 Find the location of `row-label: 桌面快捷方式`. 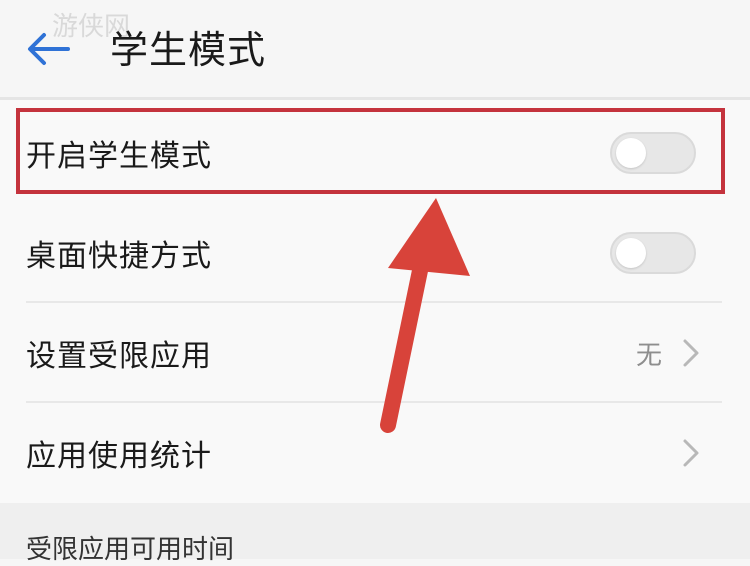

row-label: 桌面快捷方式 is located at coordinates (119, 256).